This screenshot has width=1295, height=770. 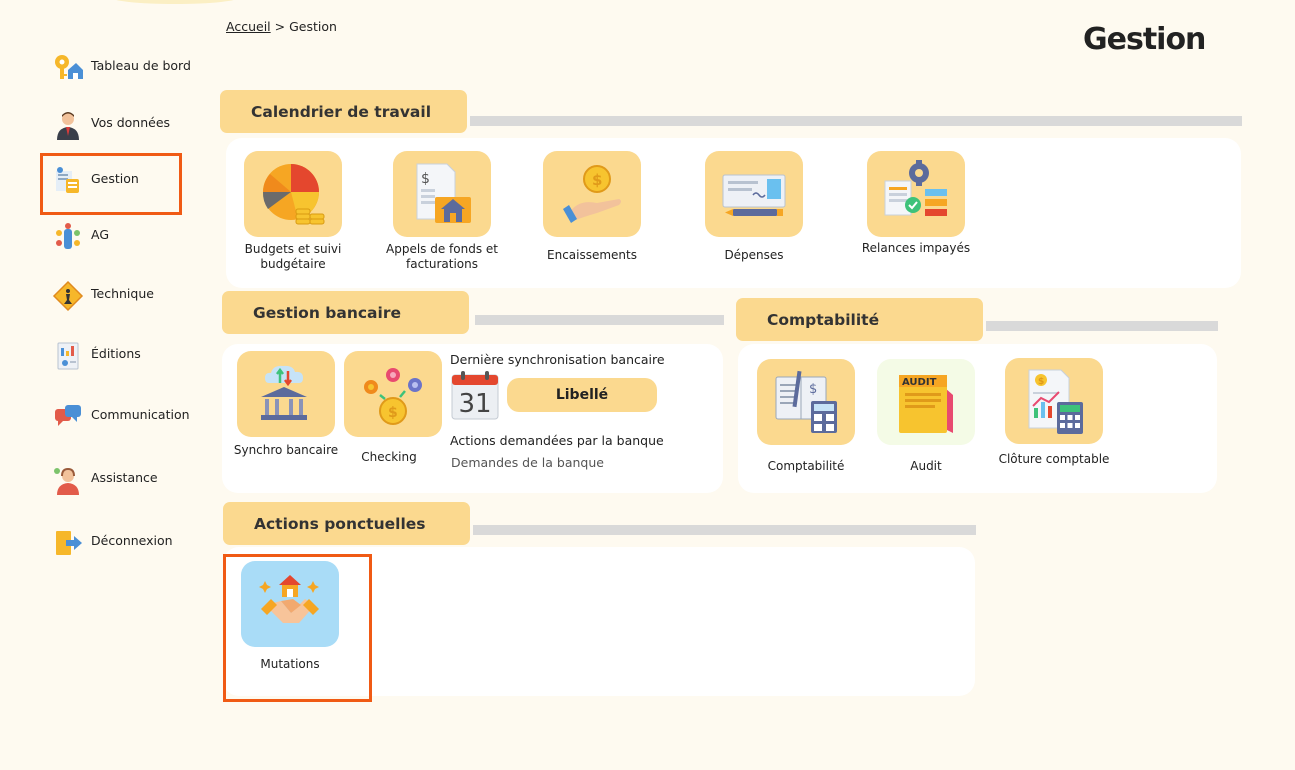 I want to click on sidebar-item-tableau-de-bord: Tableau de bord, so click(x=121, y=69).